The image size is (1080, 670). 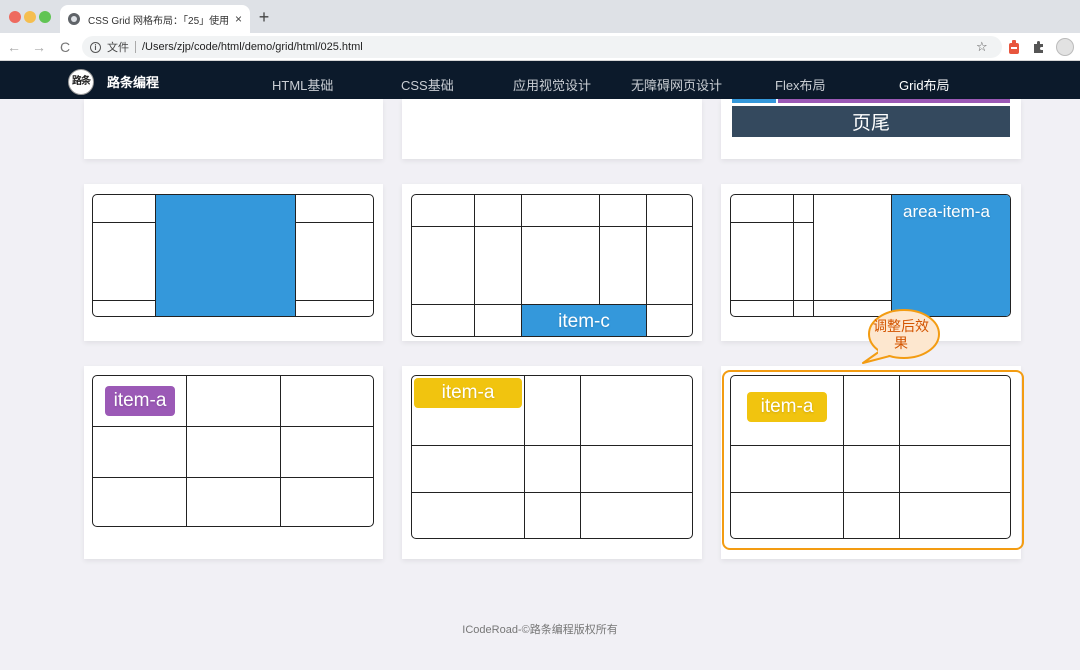 What do you see at coordinates (901, 334) in the screenshot?
I see `callout-text: 调整后效果` at bounding box center [901, 334].